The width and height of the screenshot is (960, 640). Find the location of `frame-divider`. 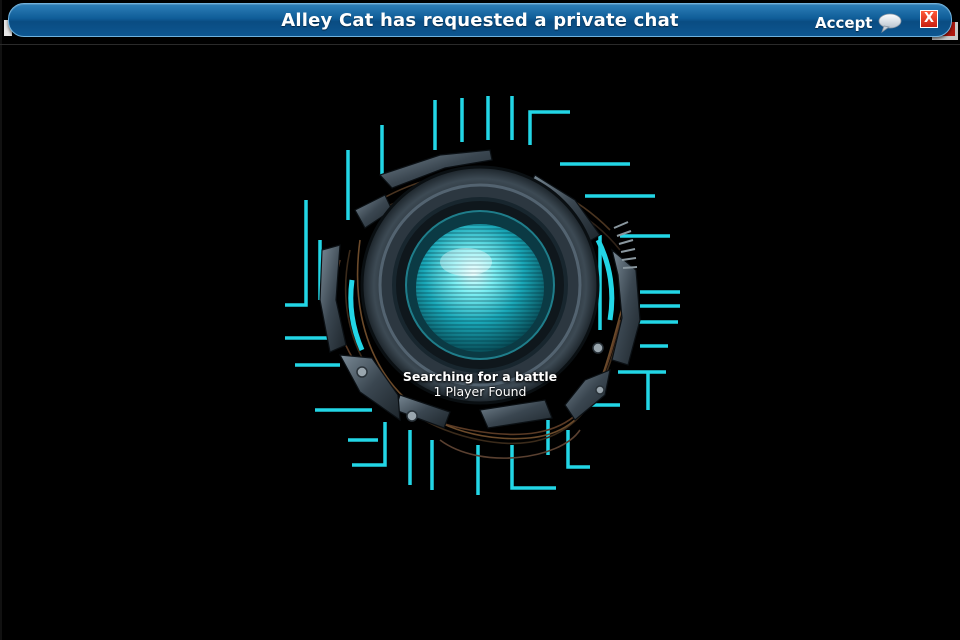

frame-divider is located at coordinates (480, 44).